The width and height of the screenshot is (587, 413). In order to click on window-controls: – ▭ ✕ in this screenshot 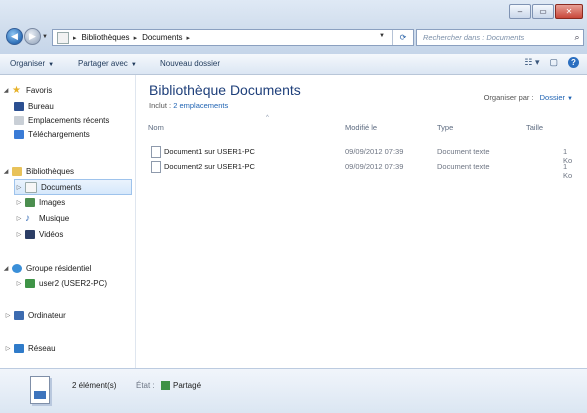, I will do `click(545, 11)`.